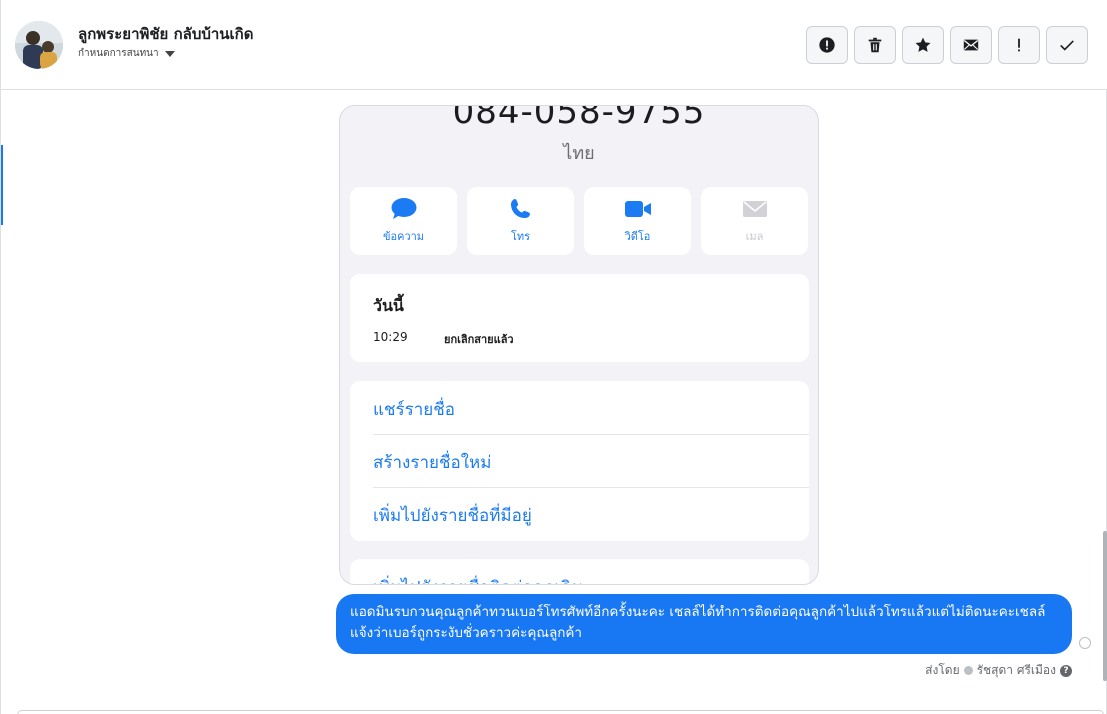 The height and width of the screenshot is (714, 1107). I want to click on follow-up-button, so click(1019, 45).